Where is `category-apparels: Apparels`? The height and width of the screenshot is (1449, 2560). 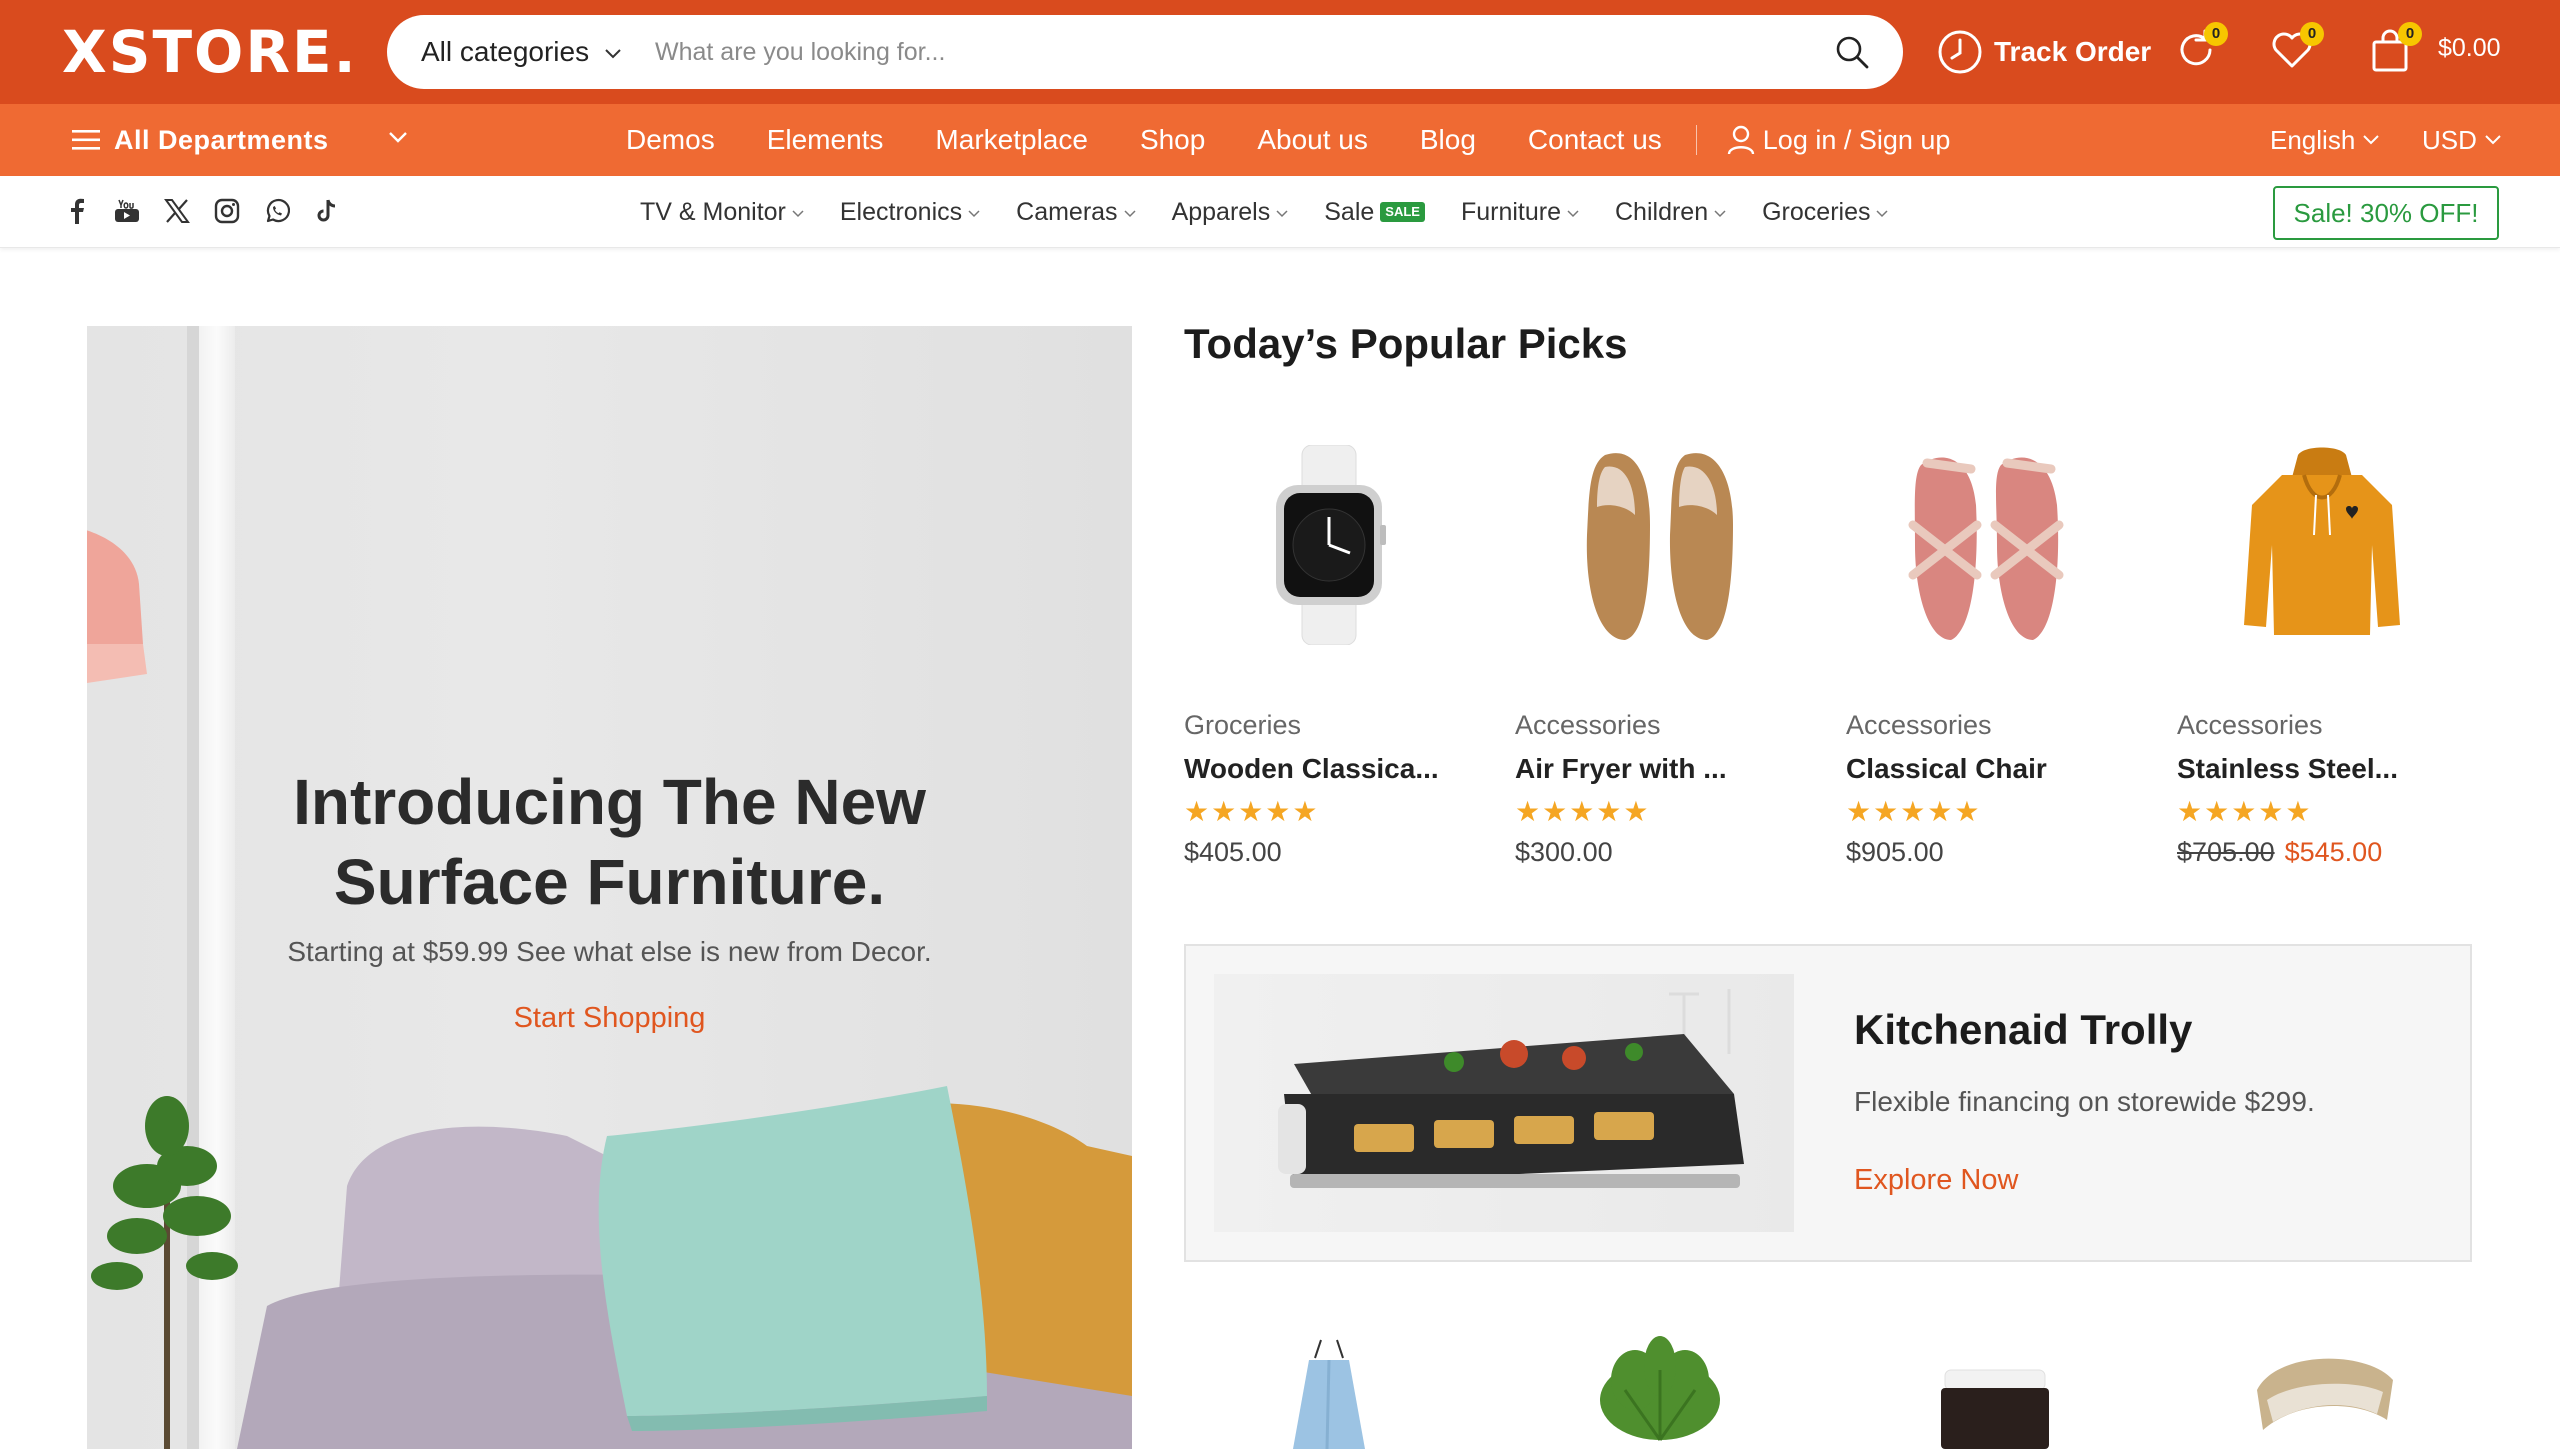
category-apparels: Apparels is located at coordinates (1230, 212).